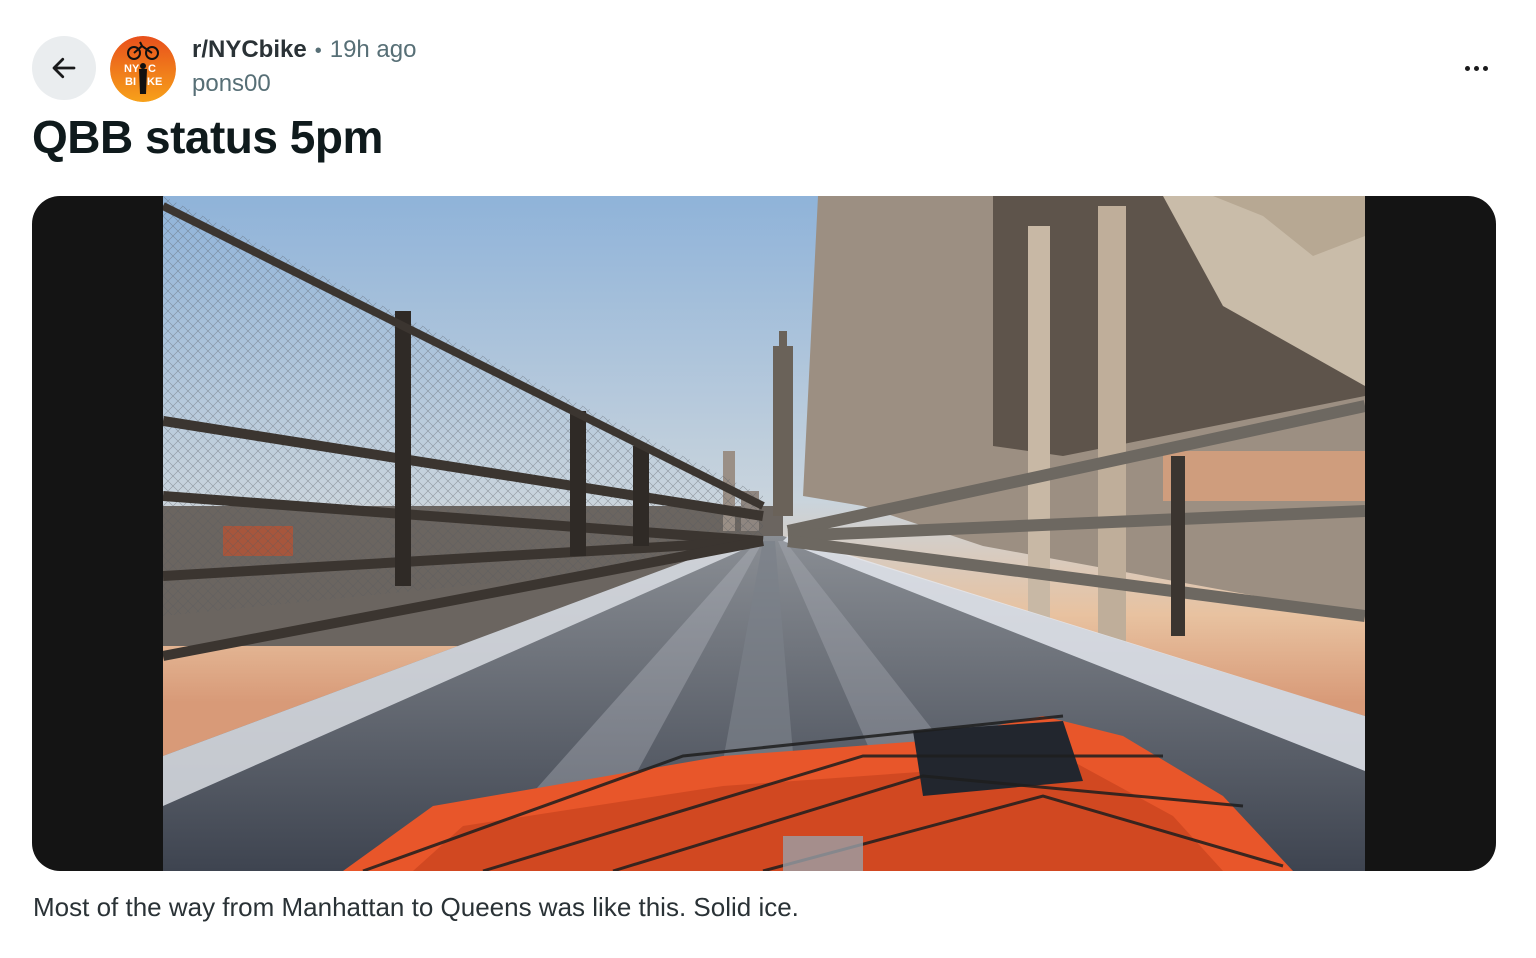 This screenshot has height=958, width=1536. Describe the element at coordinates (373, 49) in the screenshot. I see `post-time: 19h ago` at that location.